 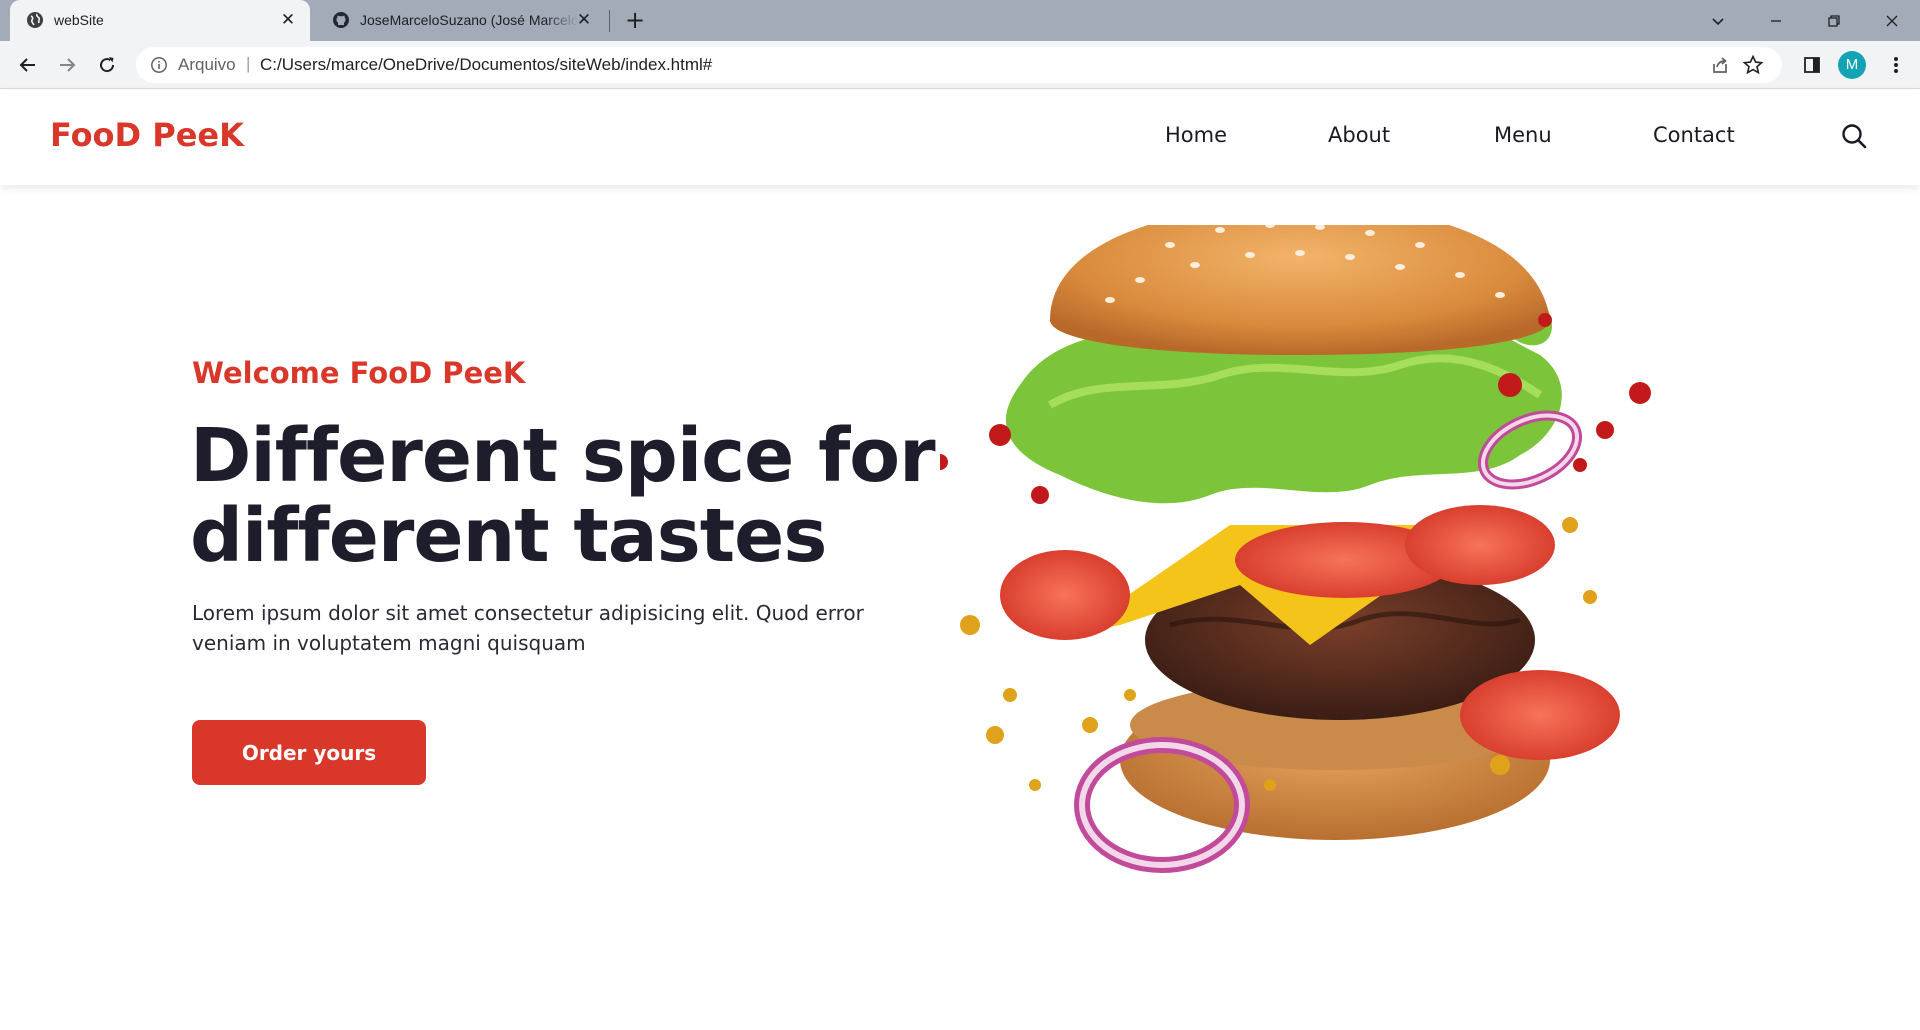 I want to click on back-arrow-icon, so click(x=28, y=65).